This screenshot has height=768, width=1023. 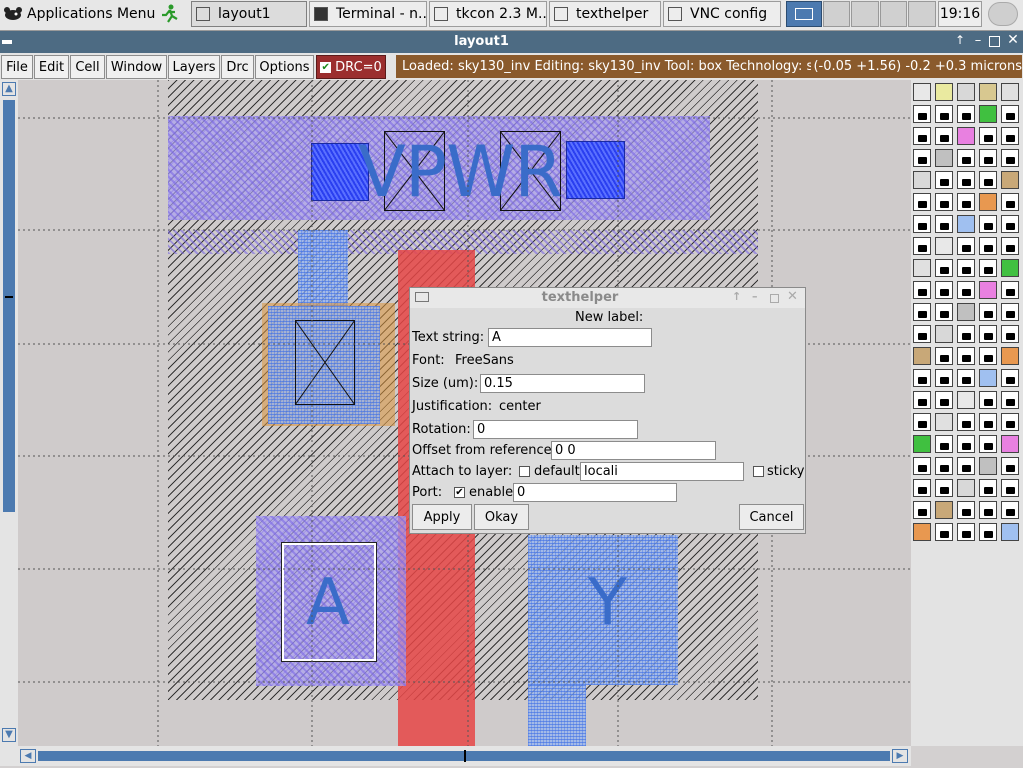 I want to click on window-titlebar: layout1 ↑ – ✕, so click(x=511, y=42).